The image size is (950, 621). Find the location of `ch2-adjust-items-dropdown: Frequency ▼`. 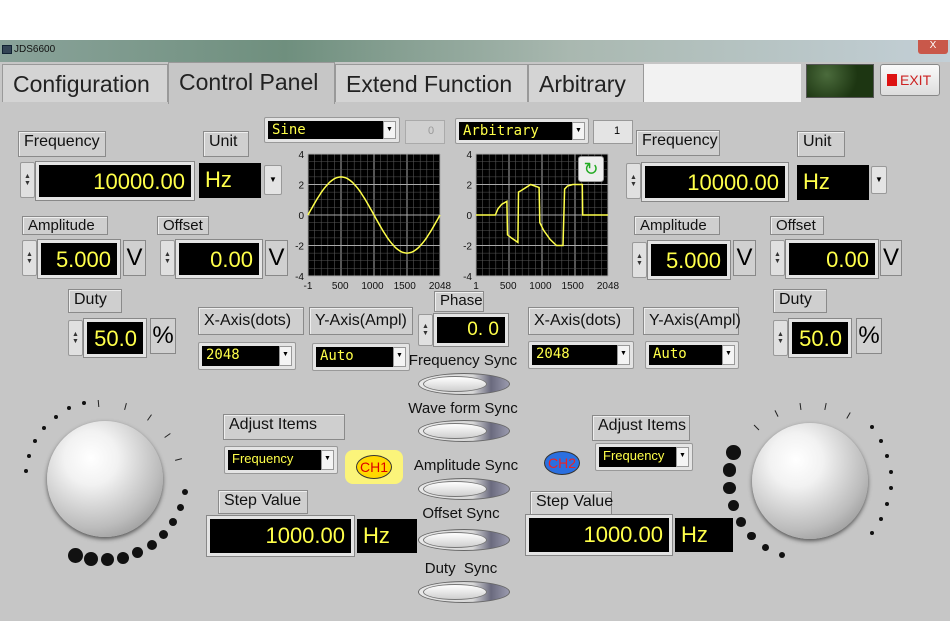

ch2-adjust-items-dropdown: Frequency ▼ is located at coordinates (644, 457).